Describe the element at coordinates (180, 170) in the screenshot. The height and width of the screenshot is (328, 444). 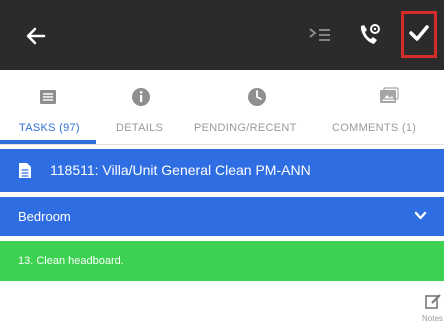
I see `task-title: 118511: Villa/Unit General Clean PM-ANN` at that location.